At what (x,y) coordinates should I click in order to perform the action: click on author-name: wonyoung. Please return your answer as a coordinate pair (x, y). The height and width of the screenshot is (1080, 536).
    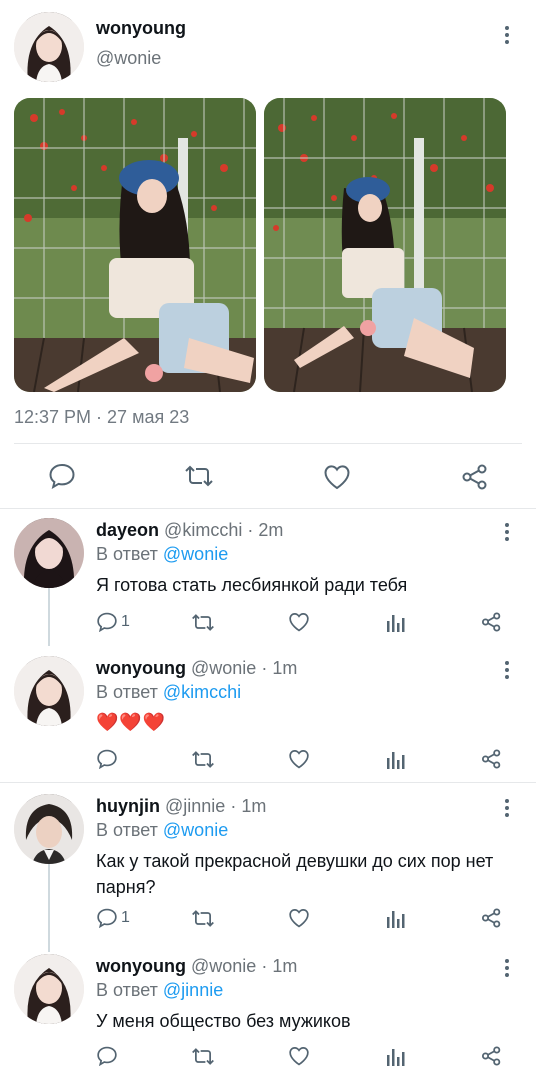
    Looking at the image, I should click on (141, 28).